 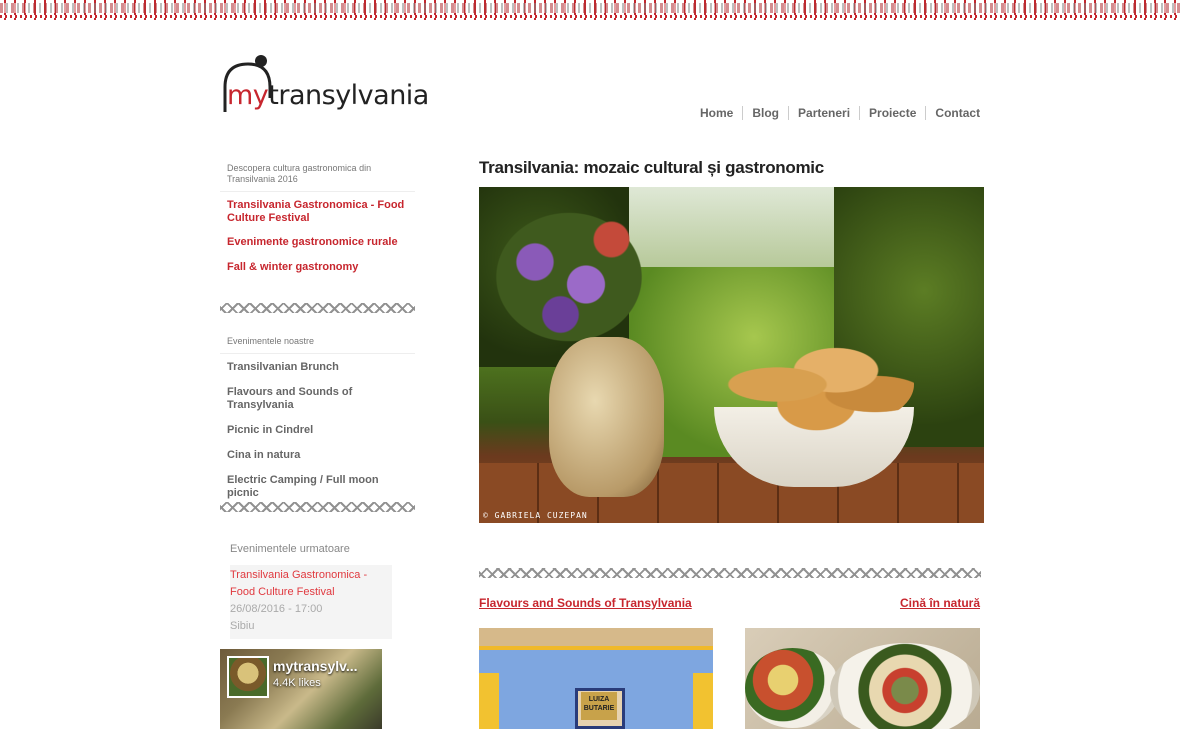 What do you see at coordinates (248, 677) in the screenshot?
I see `facebook-avatar` at bounding box center [248, 677].